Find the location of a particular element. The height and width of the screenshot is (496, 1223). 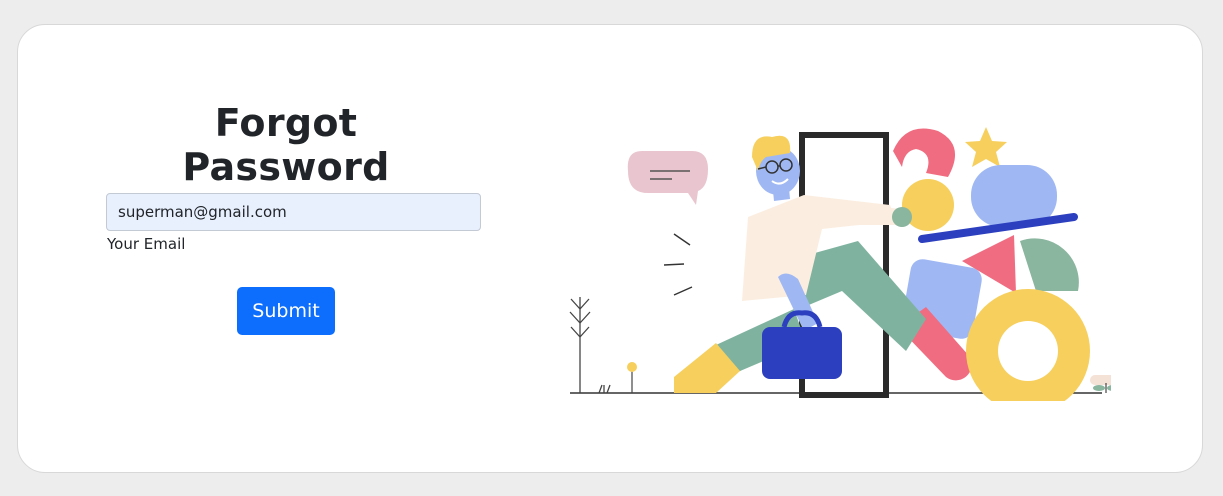

page-title: Forgot Password is located at coordinates (286, 145).